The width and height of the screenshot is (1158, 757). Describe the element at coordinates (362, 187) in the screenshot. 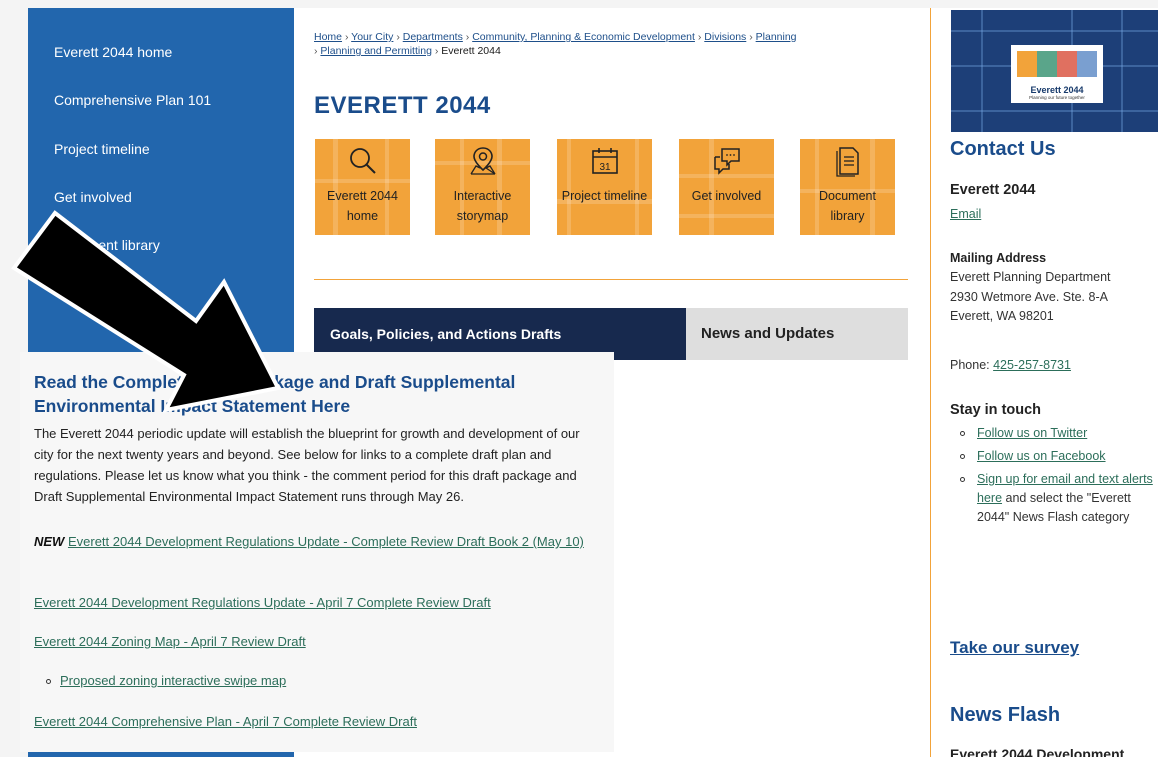

I see `tile-everett-home: Everett 2044 home` at that location.